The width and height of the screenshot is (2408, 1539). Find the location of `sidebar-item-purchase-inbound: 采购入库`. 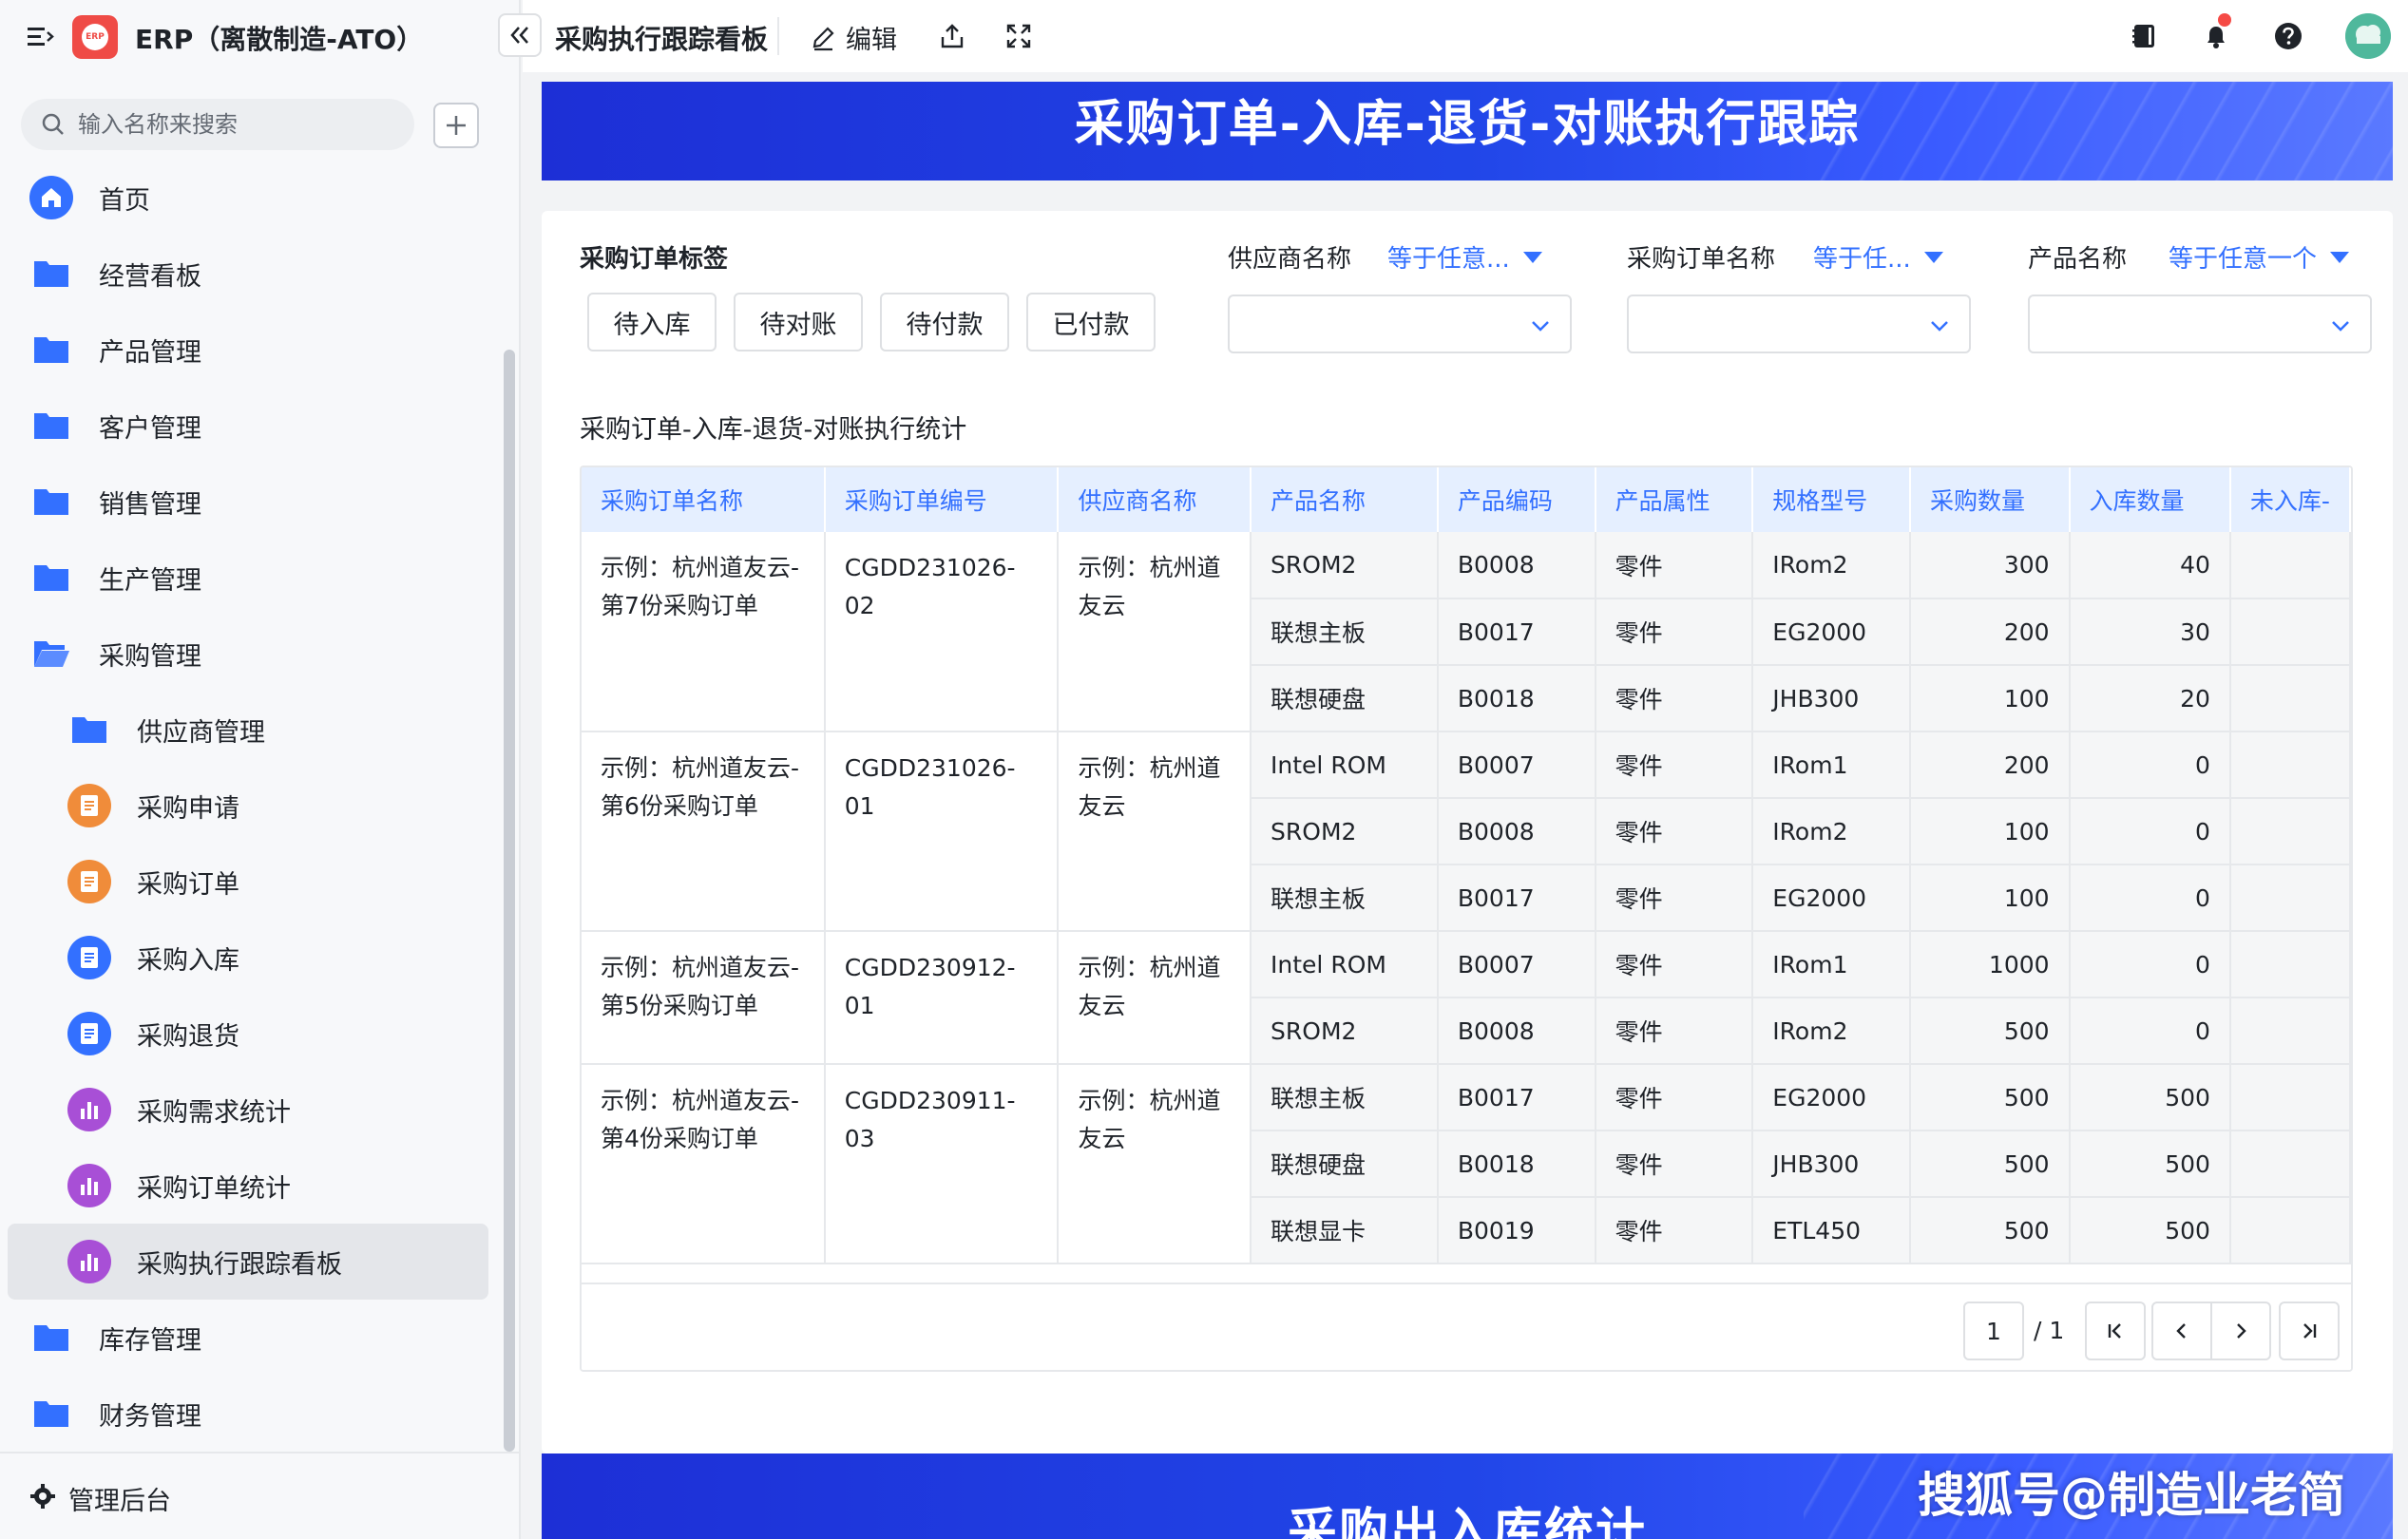

sidebar-item-purchase-inbound: 采购入库 is located at coordinates (260, 958).